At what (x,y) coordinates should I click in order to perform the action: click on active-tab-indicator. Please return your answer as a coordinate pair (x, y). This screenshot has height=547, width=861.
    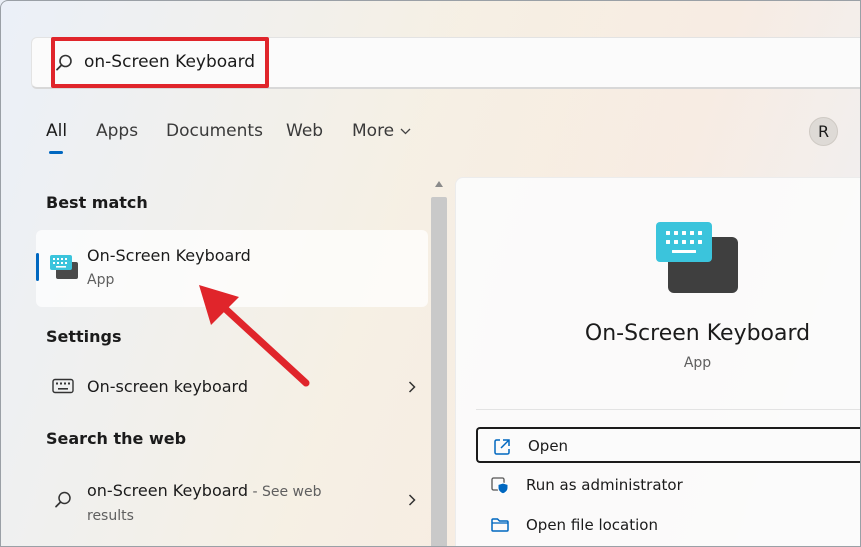
    Looking at the image, I should click on (56, 152).